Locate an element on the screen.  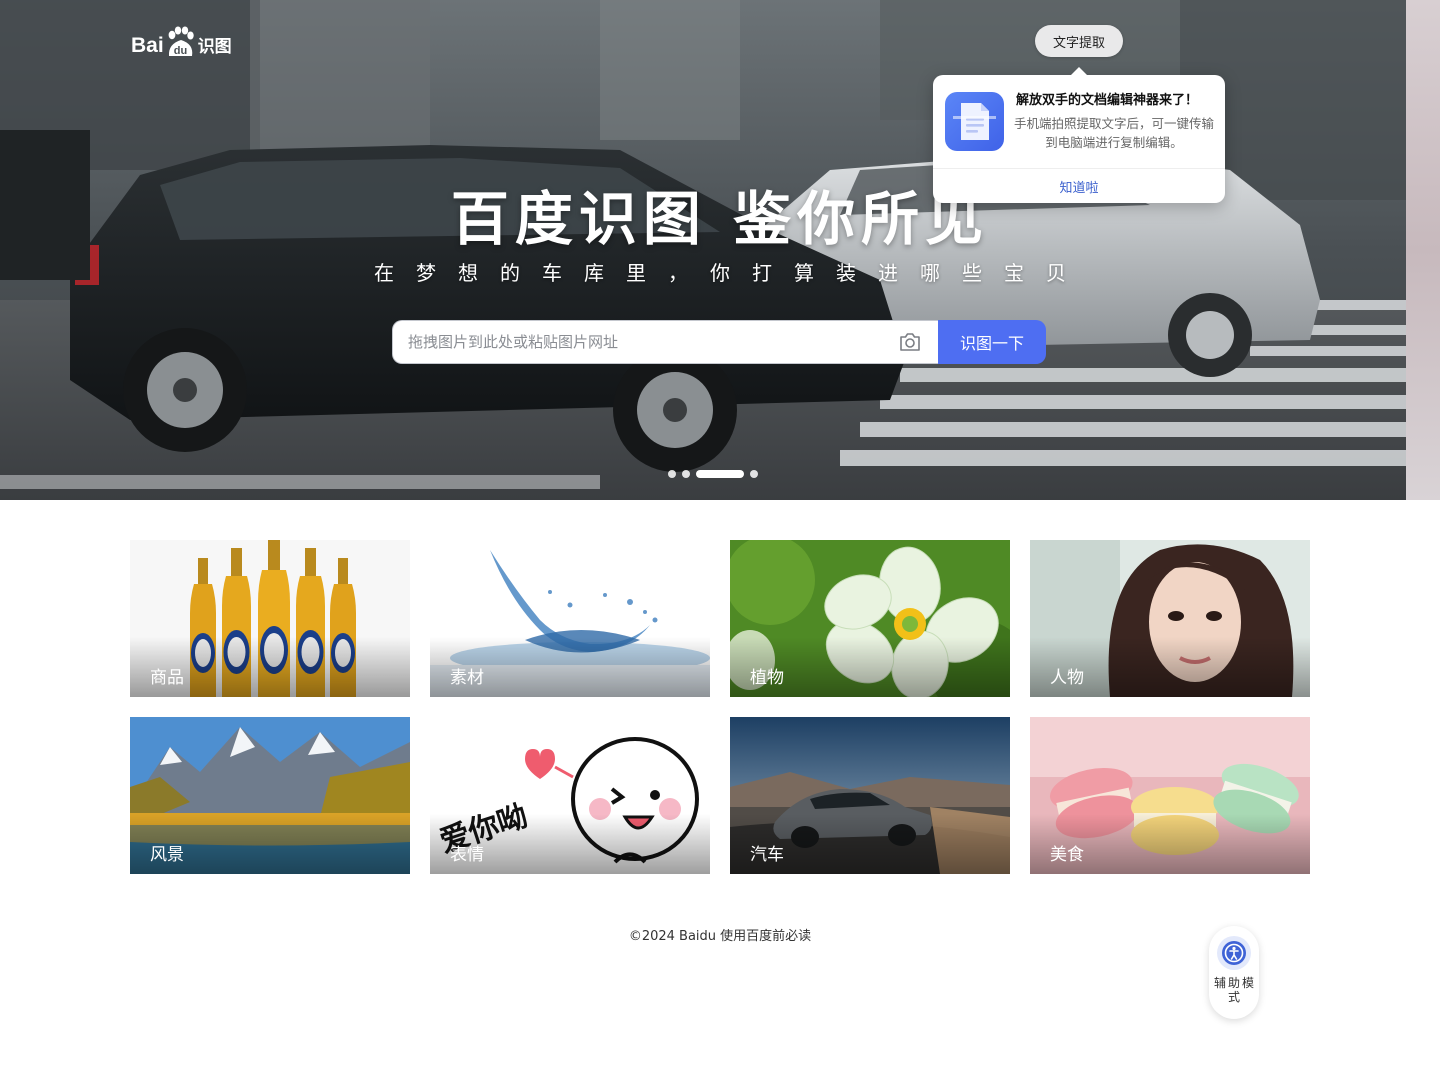
category-label: 植物 is located at coordinates (767, 678).